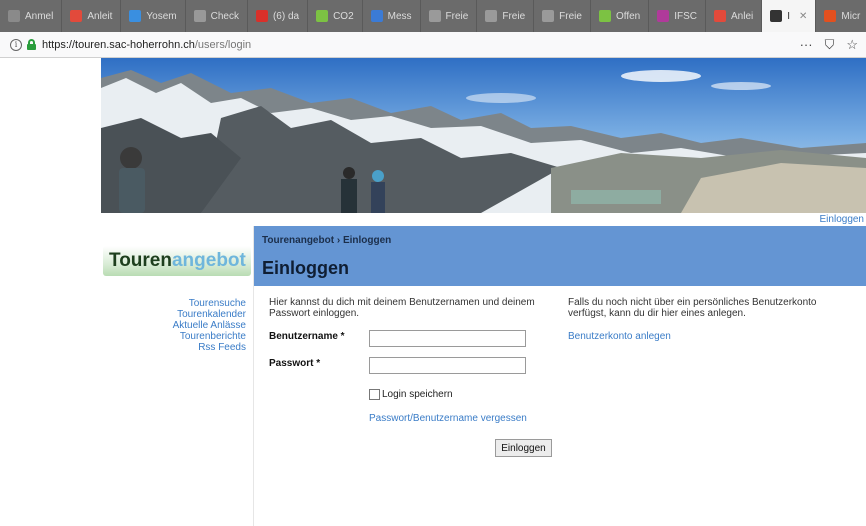 The height and width of the screenshot is (526, 866). What do you see at coordinates (367, 240) in the screenshot?
I see `breadcrumb-current: Einloggen` at bounding box center [367, 240].